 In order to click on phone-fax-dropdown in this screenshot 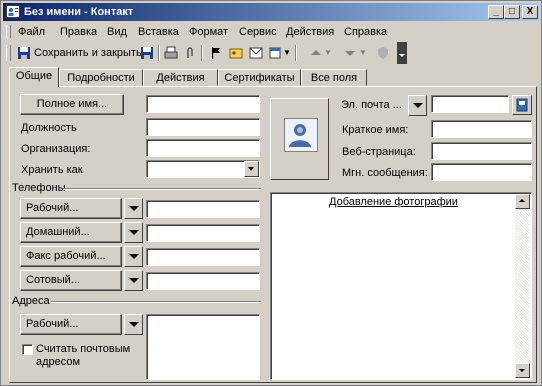, I will do `click(133, 256)`.